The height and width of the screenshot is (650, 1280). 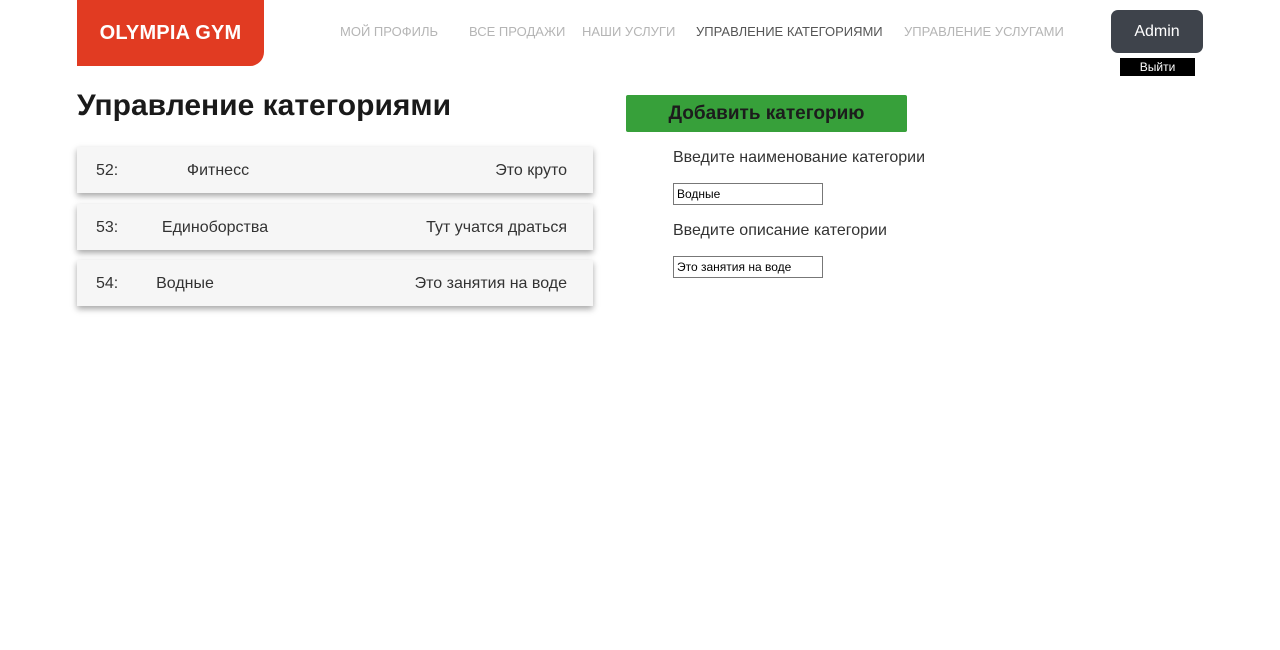 I want to click on category-name-input, so click(x=748, y=194).